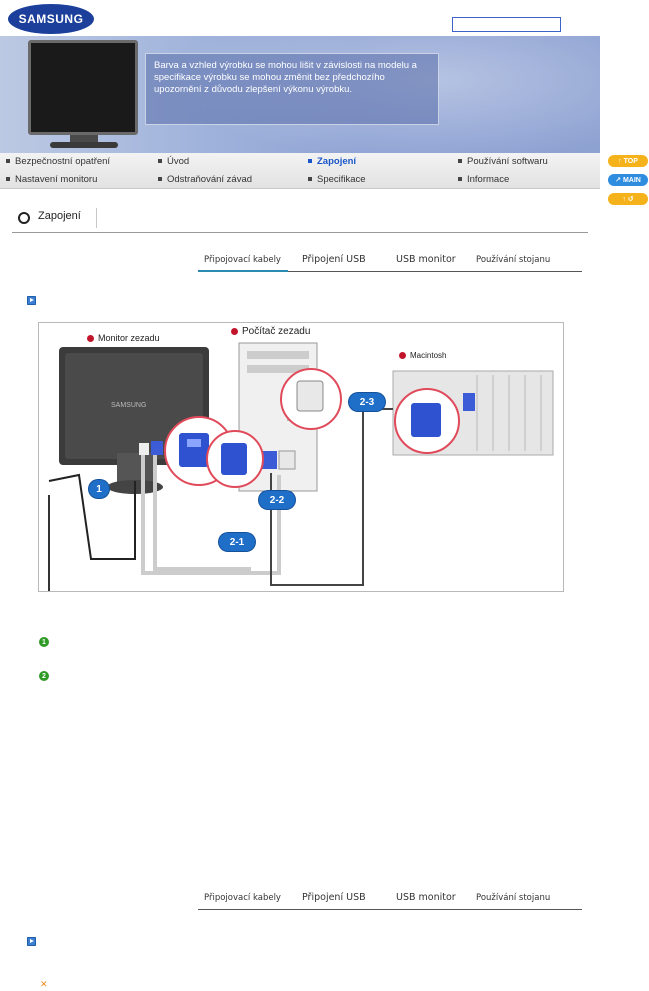 Image resolution: width=649 pixels, height=991 pixels. I want to click on tab-usb-monitor: USB monitor, so click(426, 259).